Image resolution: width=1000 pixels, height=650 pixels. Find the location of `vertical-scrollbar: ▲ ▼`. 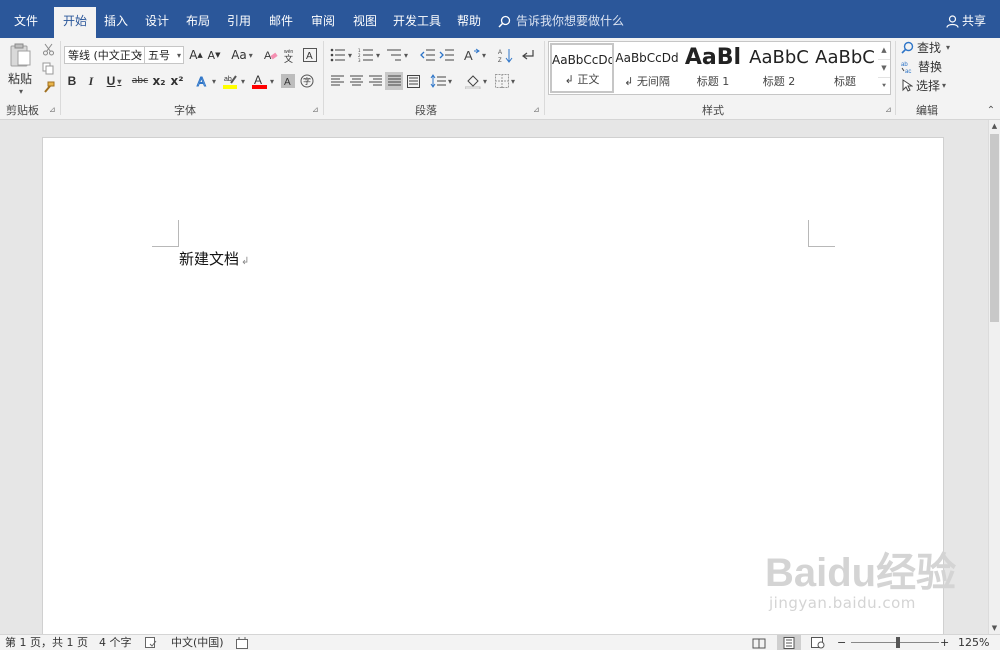

vertical-scrollbar: ▲ ▼ is located at coordinates (994, 377).